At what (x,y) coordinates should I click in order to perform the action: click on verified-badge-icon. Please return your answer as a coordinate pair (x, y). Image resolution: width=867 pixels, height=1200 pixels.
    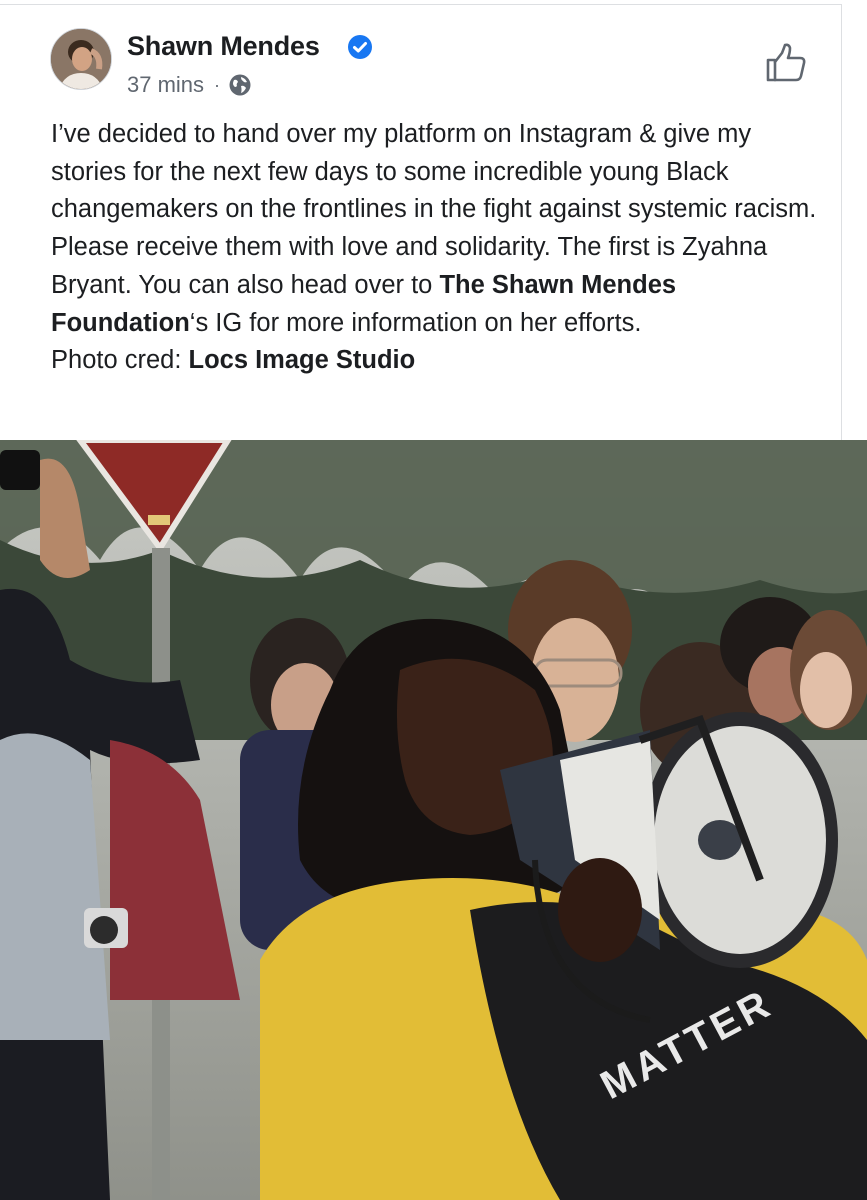
    Looking at the image, I should click on (360, 47).